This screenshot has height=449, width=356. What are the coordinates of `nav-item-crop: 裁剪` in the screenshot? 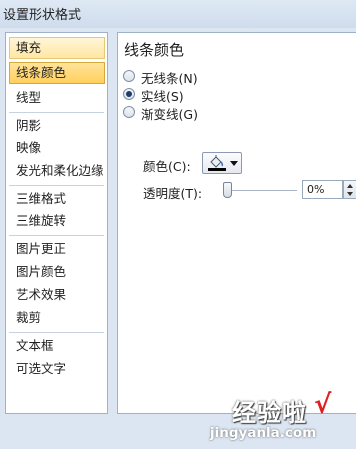 It's located at (57, 318).